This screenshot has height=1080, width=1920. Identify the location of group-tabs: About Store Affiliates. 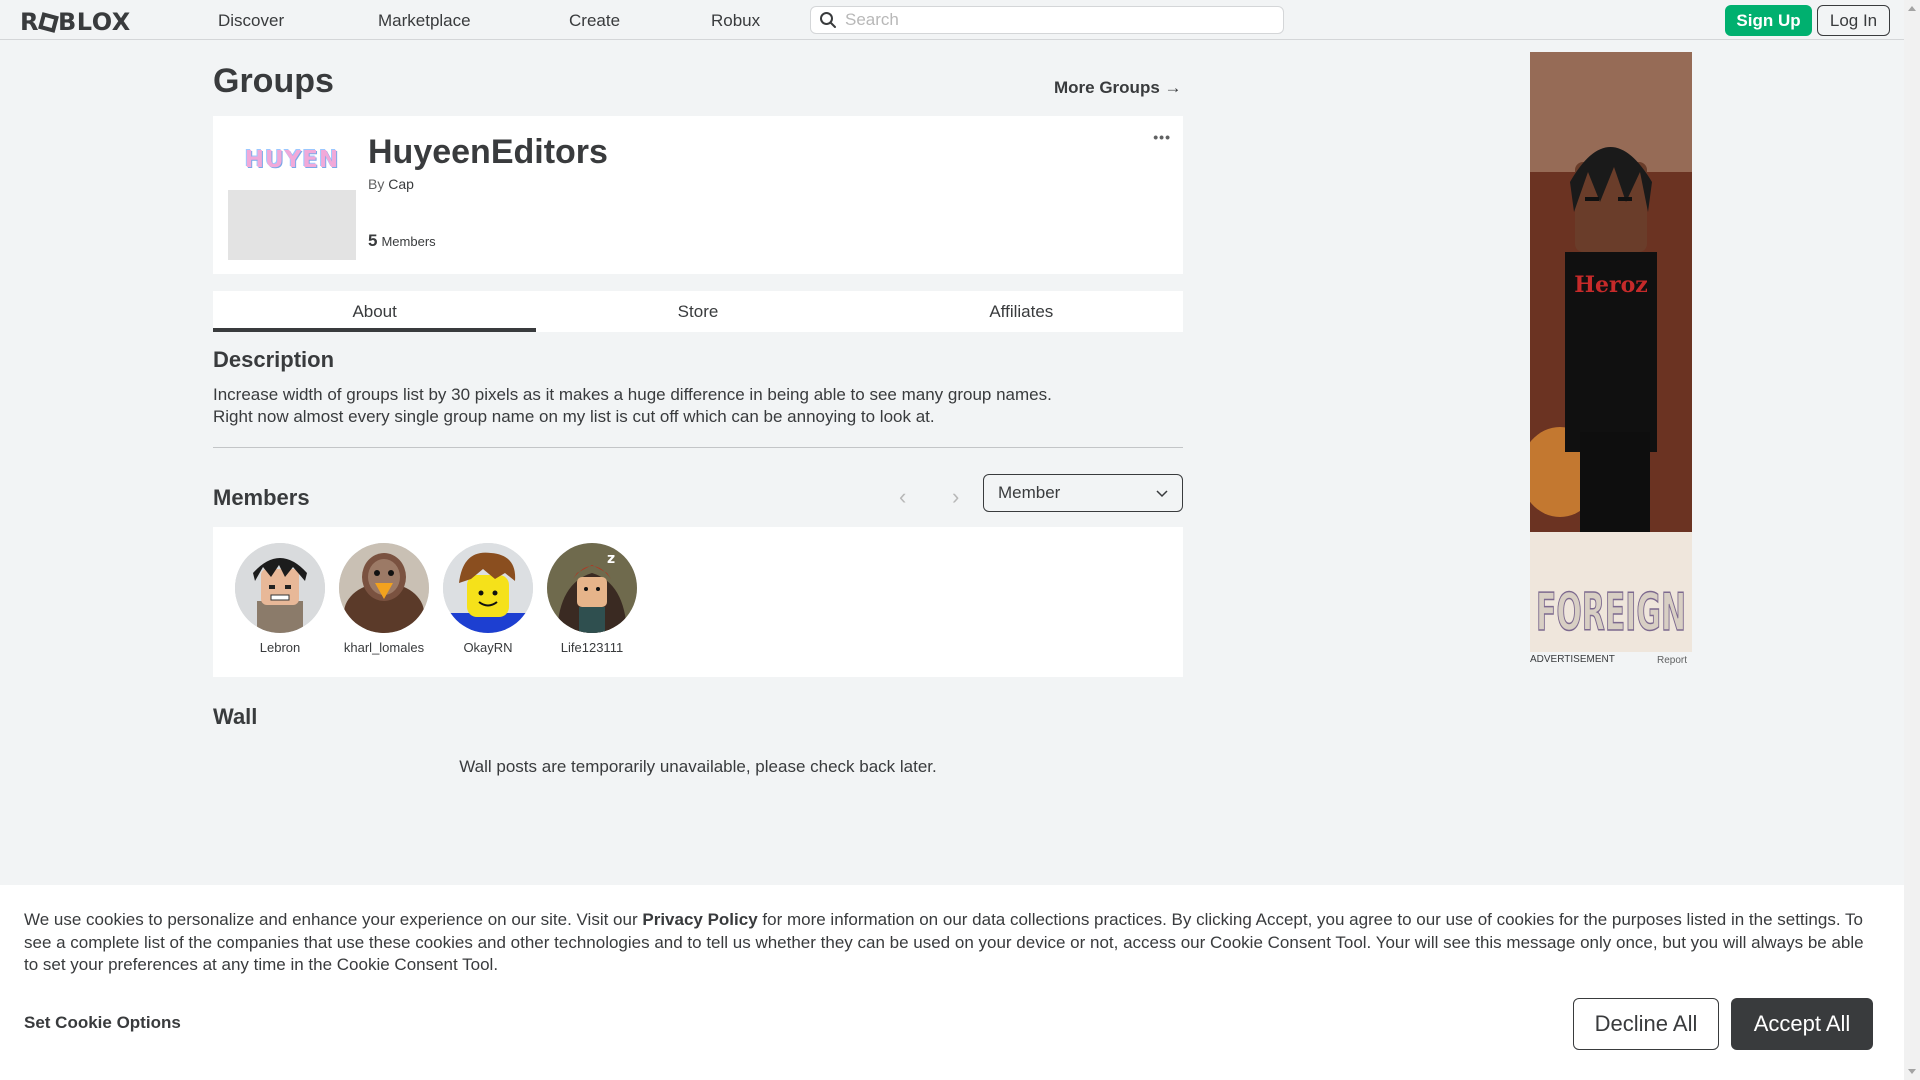
(698, 311).